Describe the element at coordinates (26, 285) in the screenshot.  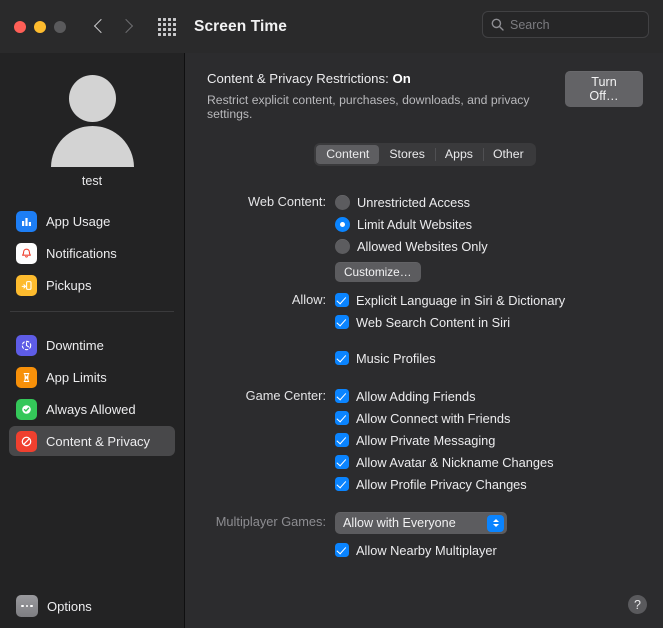
I see `phone-pickup-icon` at that location.